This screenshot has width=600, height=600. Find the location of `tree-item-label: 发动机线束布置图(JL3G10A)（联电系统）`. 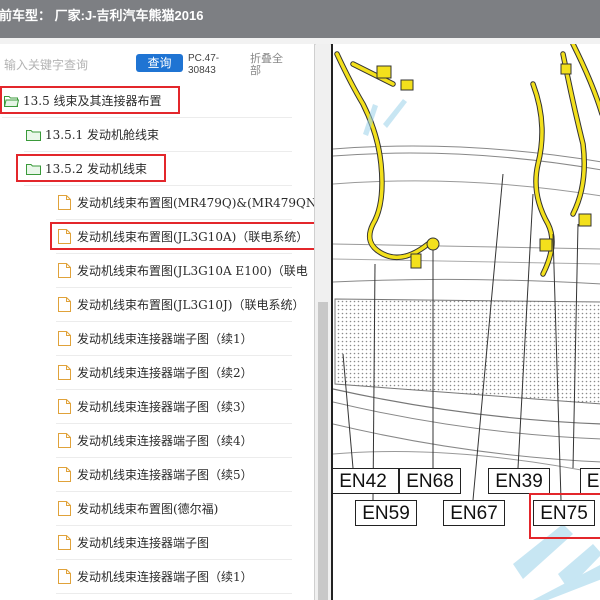

tree-item-label: 发动机线束布置图(JL3G10A)（联电系统） is located at coordinates (193, 237).